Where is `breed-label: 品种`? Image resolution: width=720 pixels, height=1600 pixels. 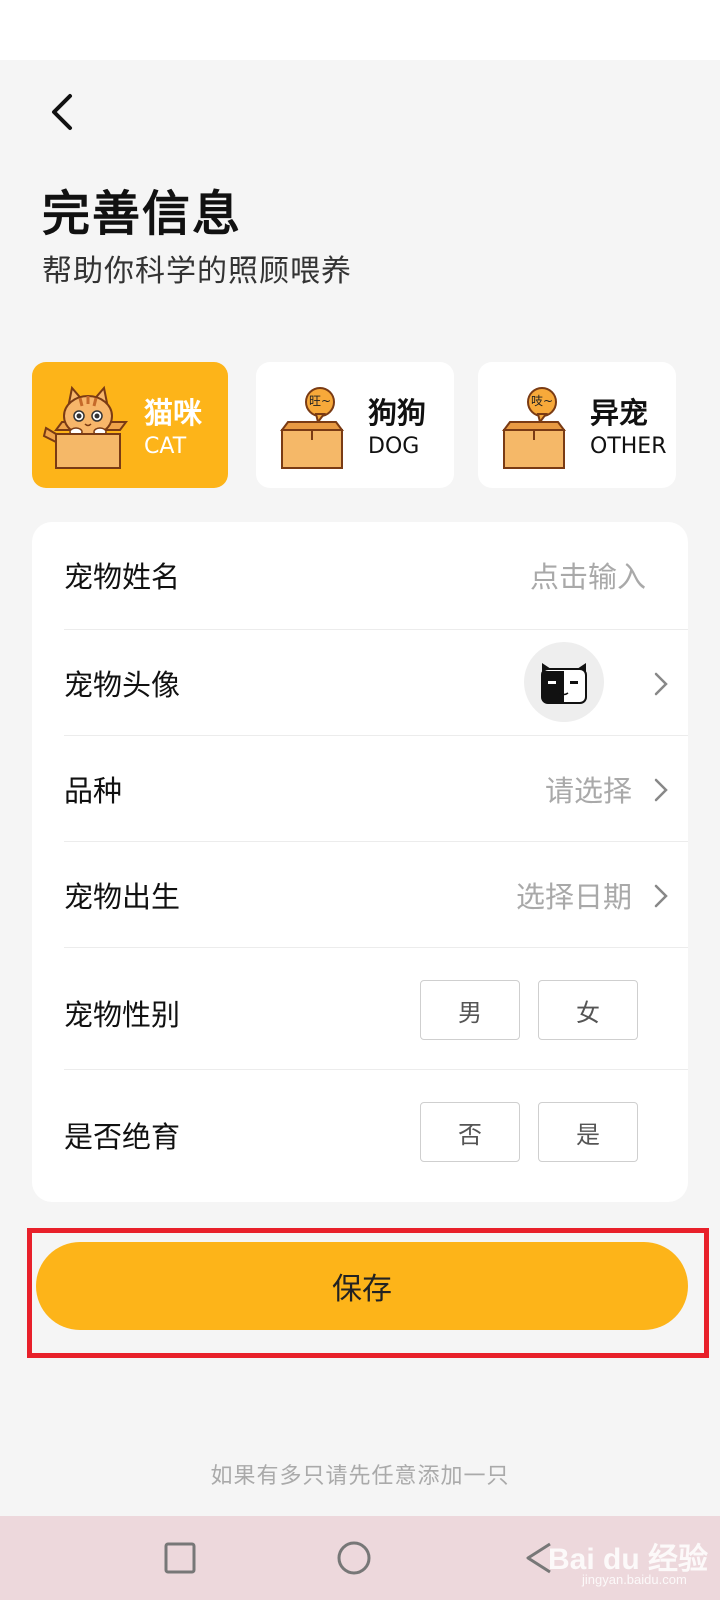 breed-label: 品种 is located at coordinates (93, 791).